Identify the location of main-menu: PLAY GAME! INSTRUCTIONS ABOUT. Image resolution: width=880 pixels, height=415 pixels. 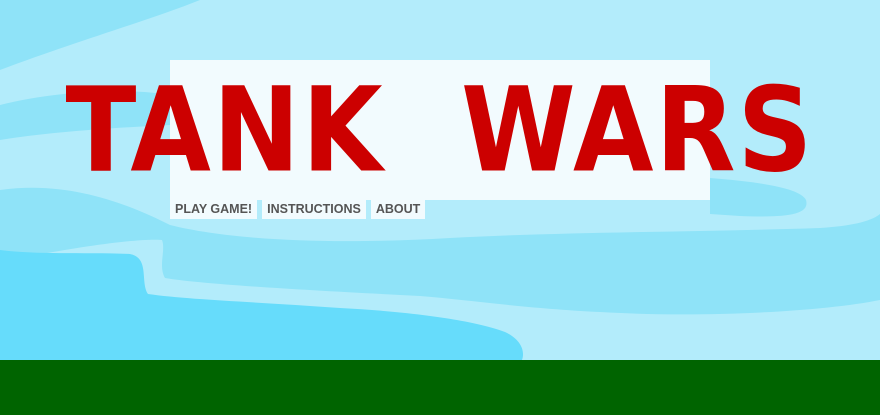
(298, 209).